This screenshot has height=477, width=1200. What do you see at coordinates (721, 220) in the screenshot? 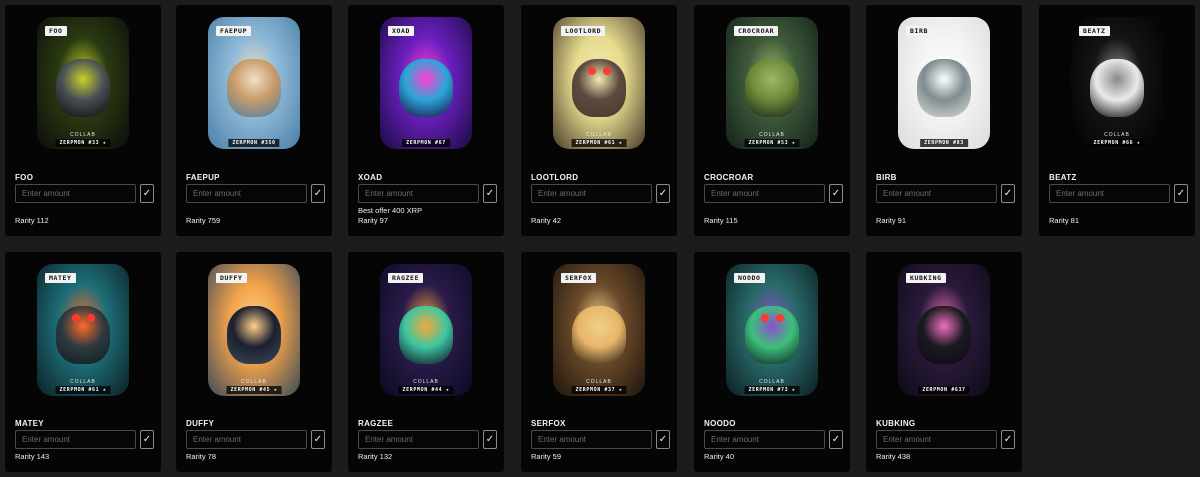
I see `rarity-text: Rarity 115` at bounding box center [721, 220].